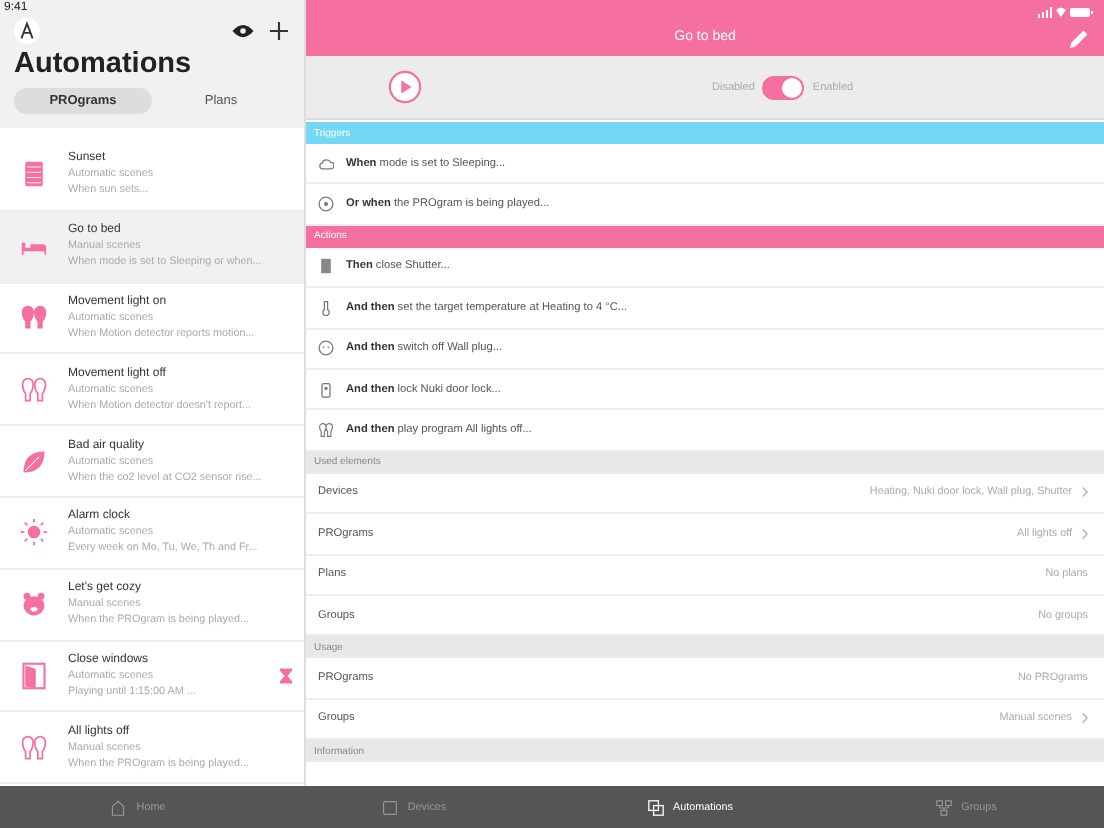  I want to click on house-icon, so click(118, 807).